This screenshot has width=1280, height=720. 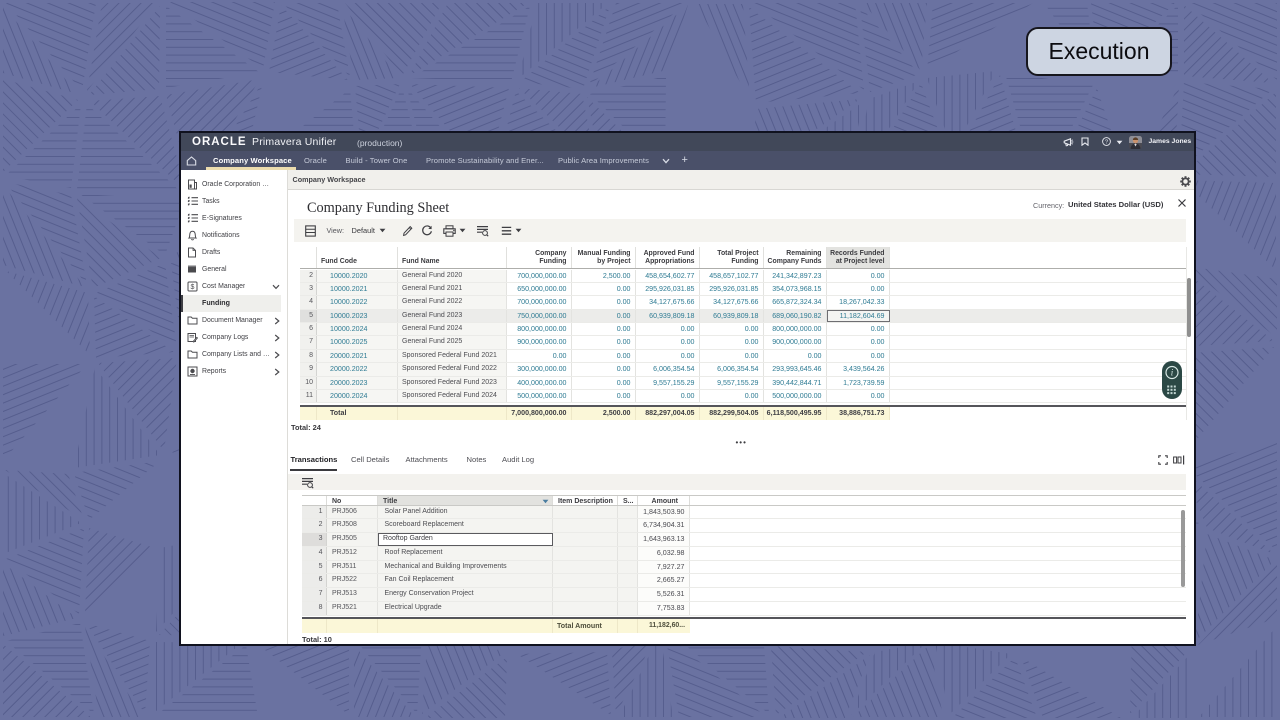 What do you see at coordinates (1172, 372) in the screenshot?
I see `svg-text: i` at bounding box center [1172, 372].